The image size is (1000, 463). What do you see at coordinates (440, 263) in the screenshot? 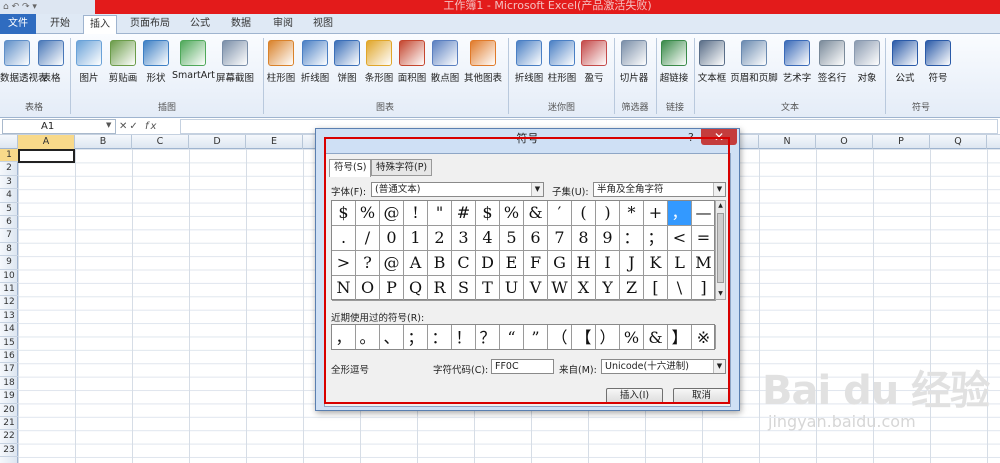
I see `symbol-cell: B` at bounding box center [440, 263].